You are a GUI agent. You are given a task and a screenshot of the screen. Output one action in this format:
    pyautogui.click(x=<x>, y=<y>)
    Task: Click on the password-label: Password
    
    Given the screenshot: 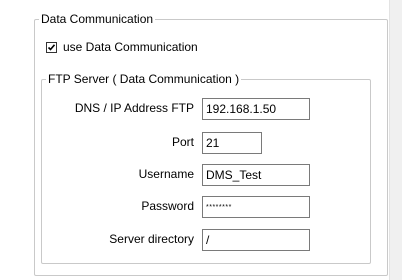 What is the action you would take?
    pyautogui.click(x=167, y=206)
    